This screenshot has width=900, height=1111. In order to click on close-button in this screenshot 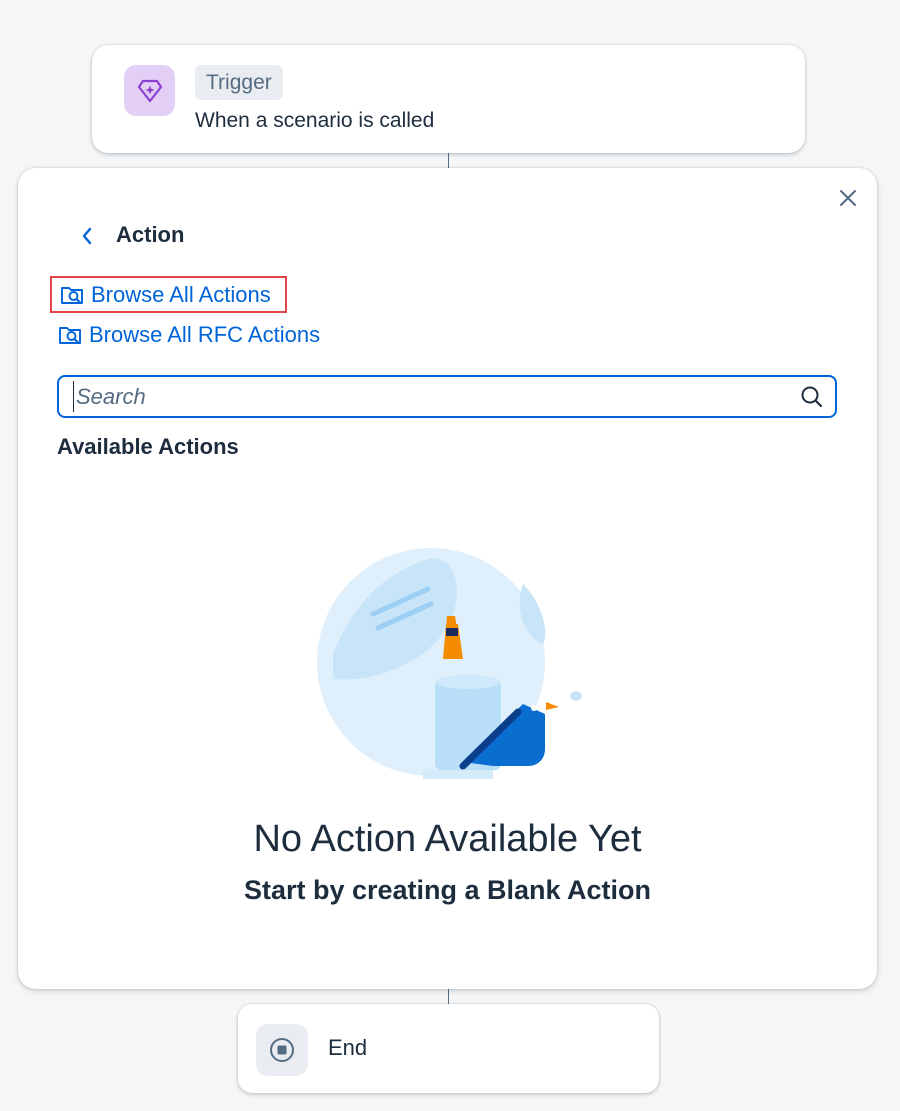, I will do `click(848, 198)`.